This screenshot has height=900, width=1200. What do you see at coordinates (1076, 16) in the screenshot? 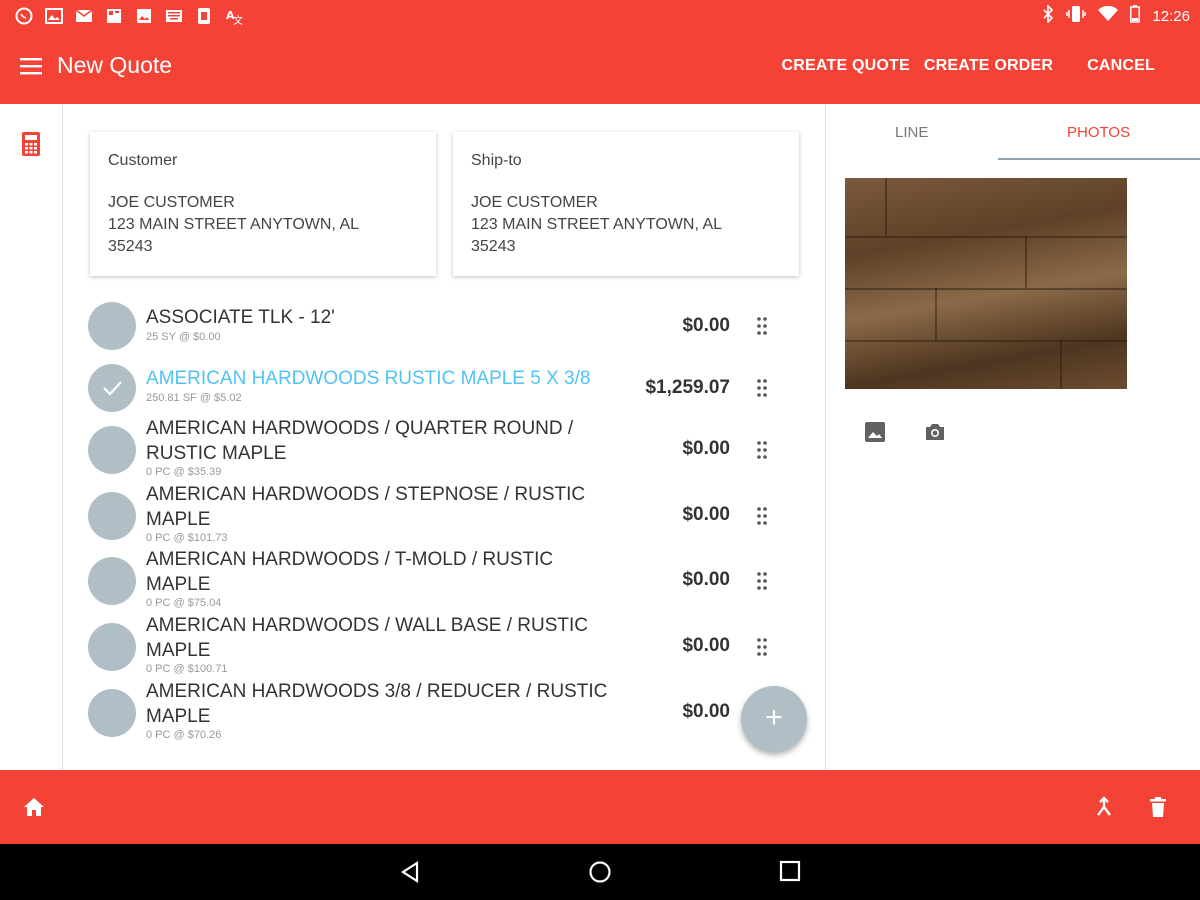
I see `vibrate-icon` at bounding box center [1076, 16].